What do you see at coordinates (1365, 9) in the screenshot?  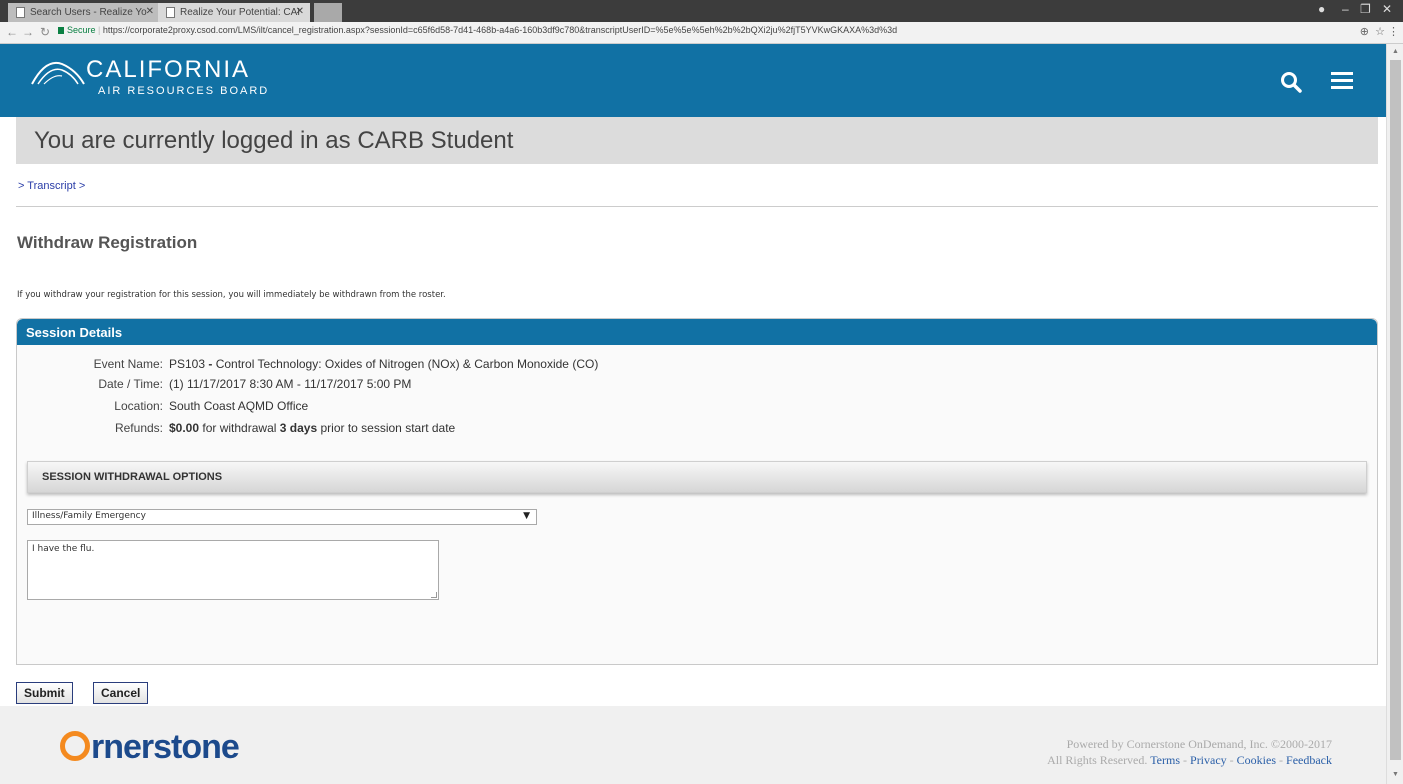 I see `restore-icon: ❐` at bounding box center [1365, 9].